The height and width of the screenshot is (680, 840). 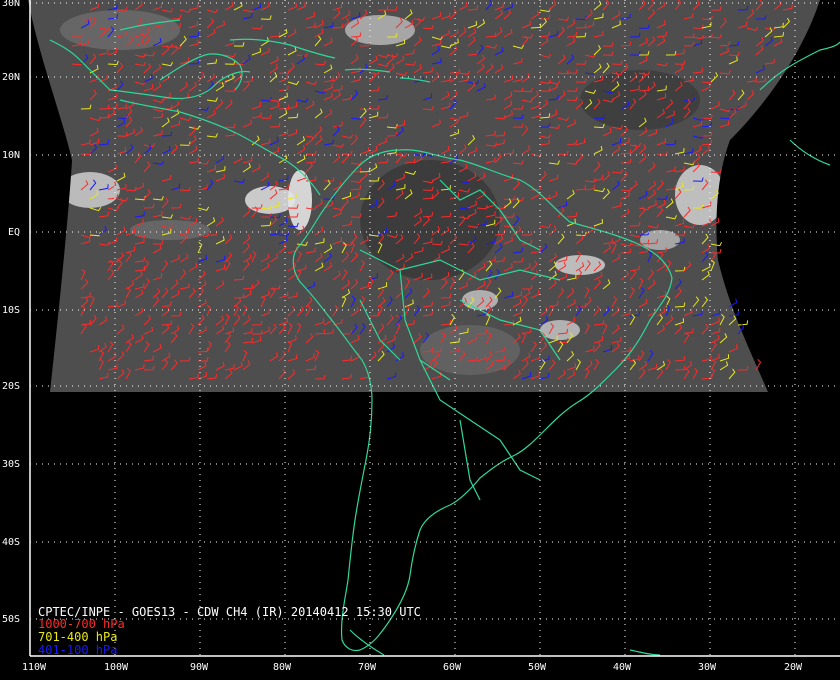 I want to click on lat-label: 50S, so click(x=11, y=619).